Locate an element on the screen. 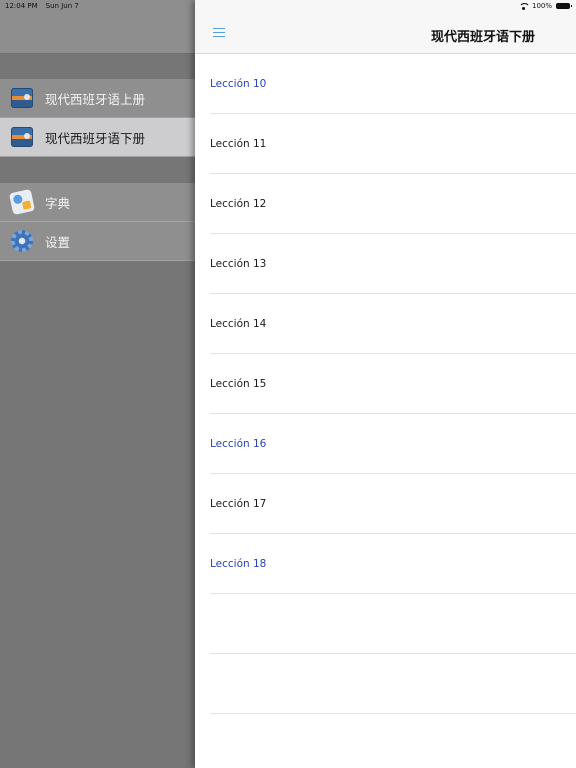 This screenshot has height=768, width=576. lesson-row-13: Lección 13 is located at coordinates (385, 264).